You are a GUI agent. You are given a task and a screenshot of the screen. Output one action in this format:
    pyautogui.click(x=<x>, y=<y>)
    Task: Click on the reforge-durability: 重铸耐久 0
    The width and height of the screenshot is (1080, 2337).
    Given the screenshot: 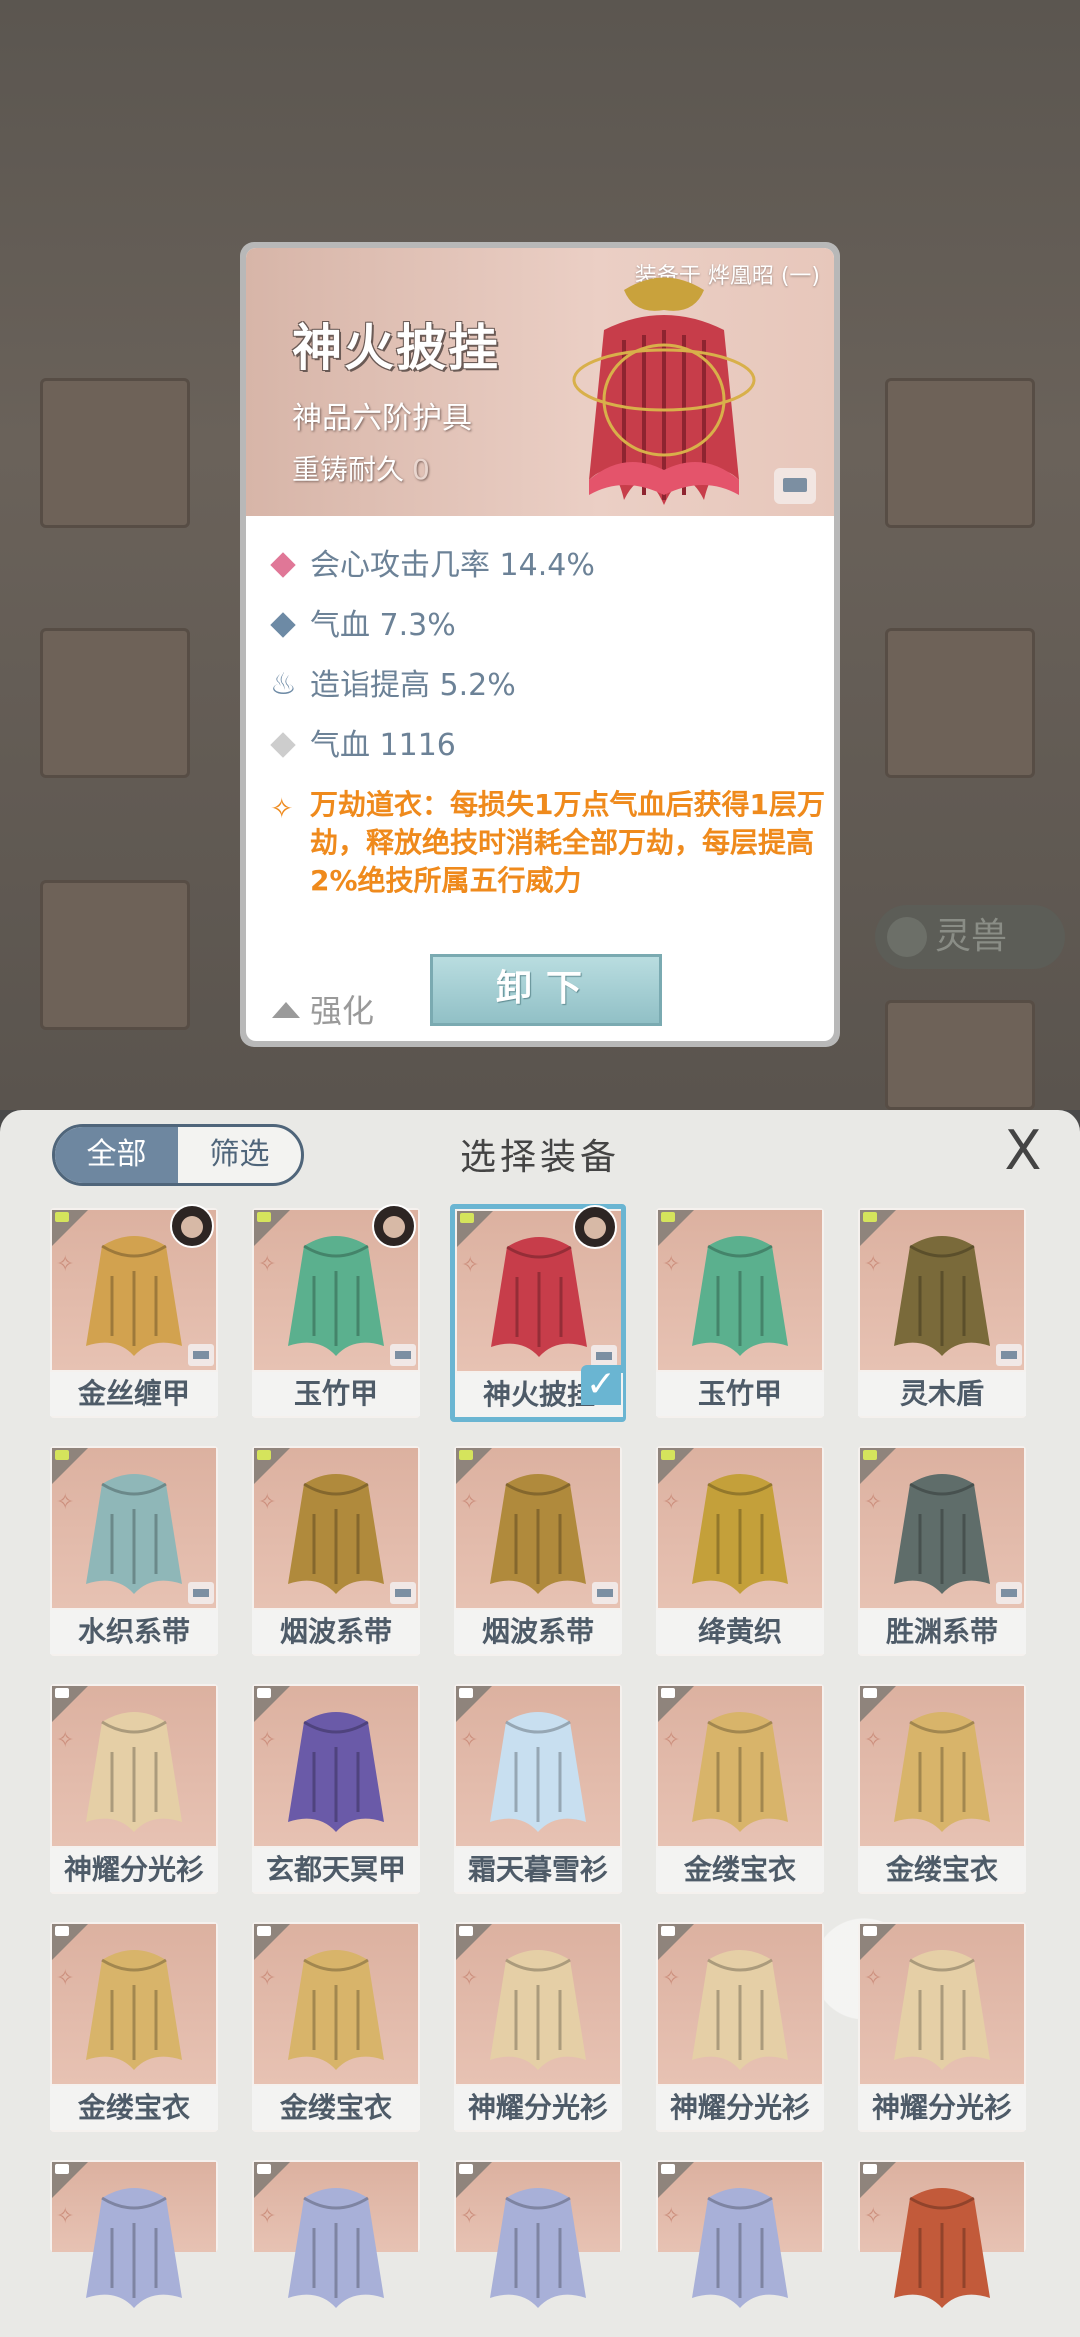 What is the action you would take?
    pyautogui.click(x=361, y=468)
    